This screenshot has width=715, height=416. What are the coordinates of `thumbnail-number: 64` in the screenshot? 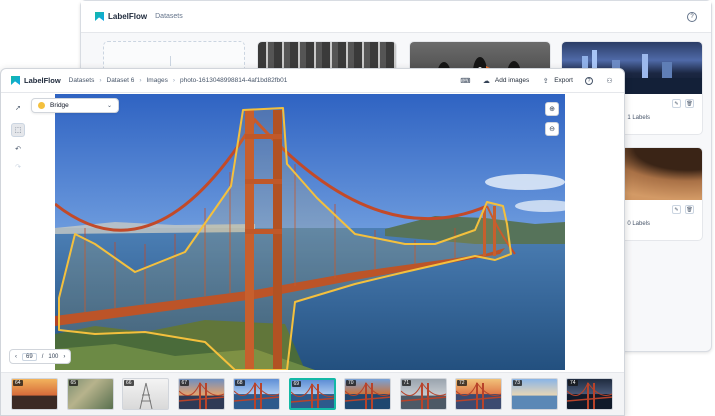 It's located at (18, 383).